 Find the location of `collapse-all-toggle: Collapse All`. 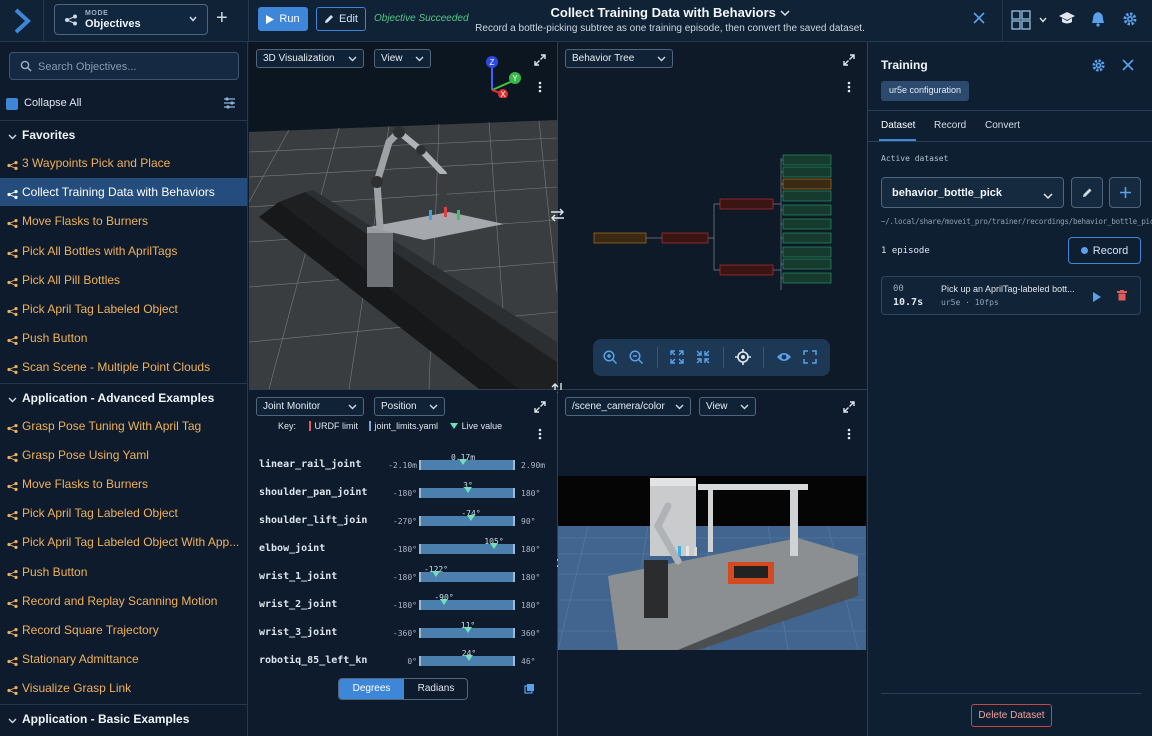

collapse-all-toggle: Collapse All is located at coordinates (124, 104).